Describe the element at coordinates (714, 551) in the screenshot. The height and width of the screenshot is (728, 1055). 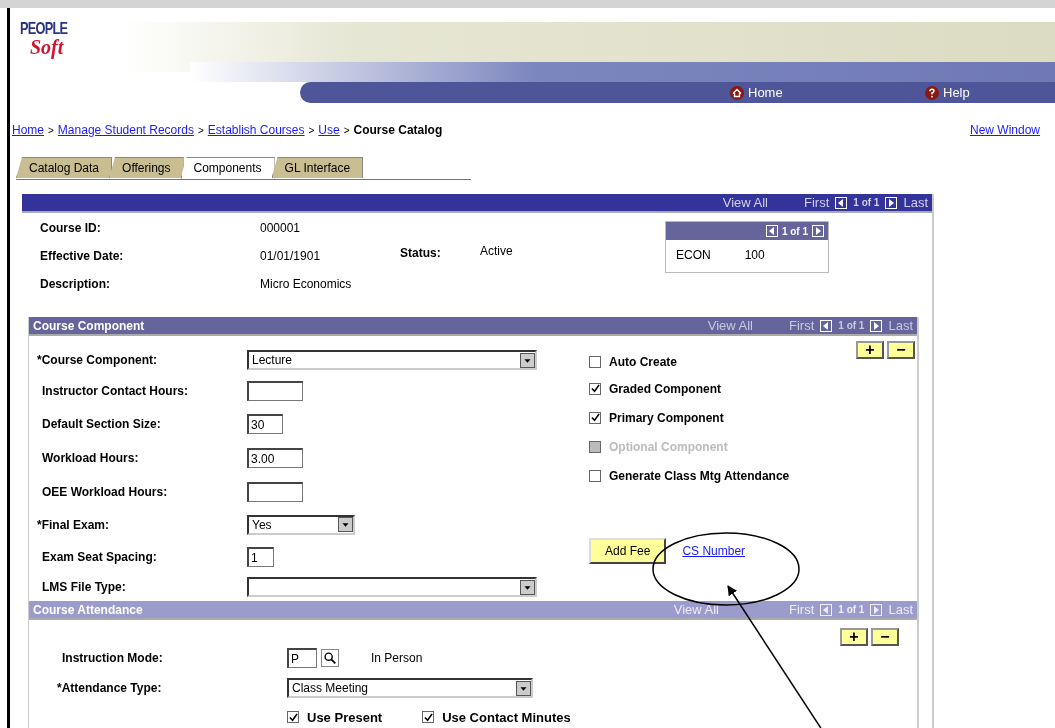
I see `cs-number-link: CS Number` at that location.